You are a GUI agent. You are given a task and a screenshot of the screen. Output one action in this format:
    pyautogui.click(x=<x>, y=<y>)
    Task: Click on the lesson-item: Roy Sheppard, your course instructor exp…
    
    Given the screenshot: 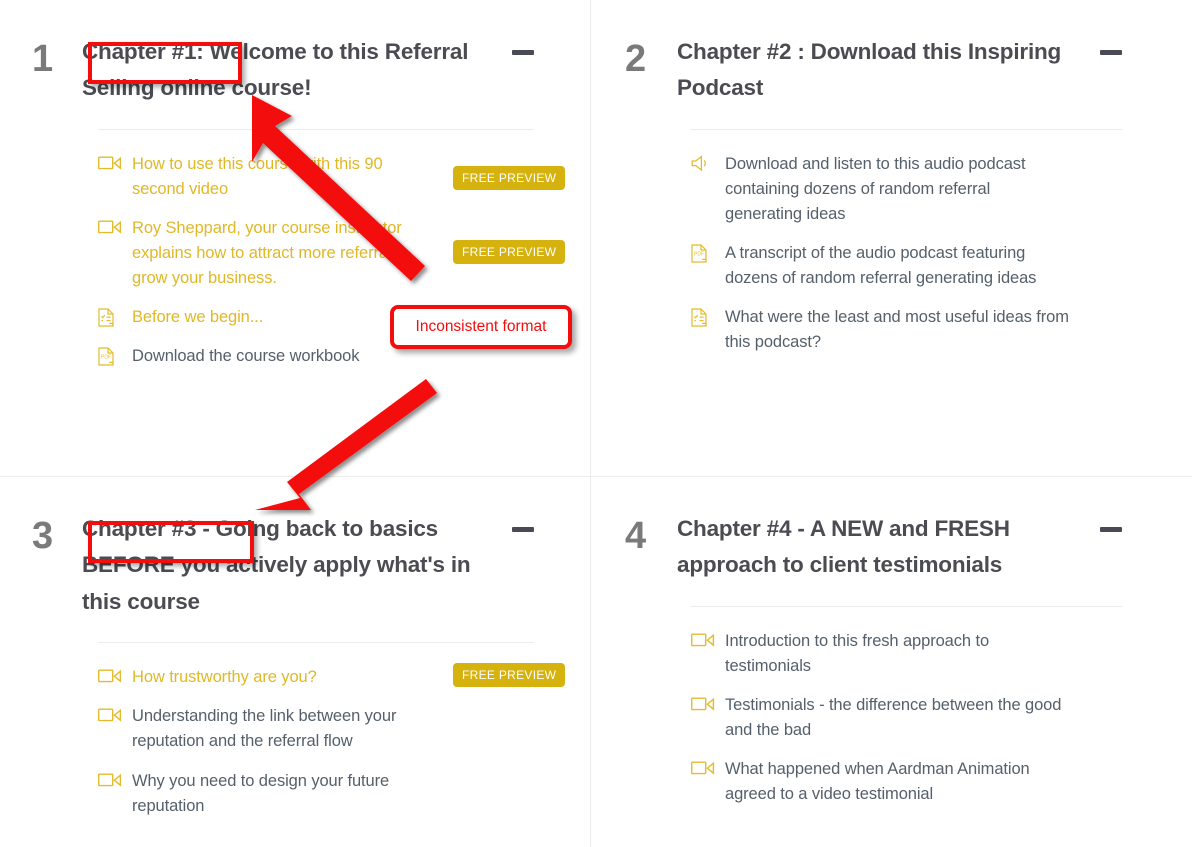 What is the action you would take?
    pyautogui.click(x=332, y=253)
    